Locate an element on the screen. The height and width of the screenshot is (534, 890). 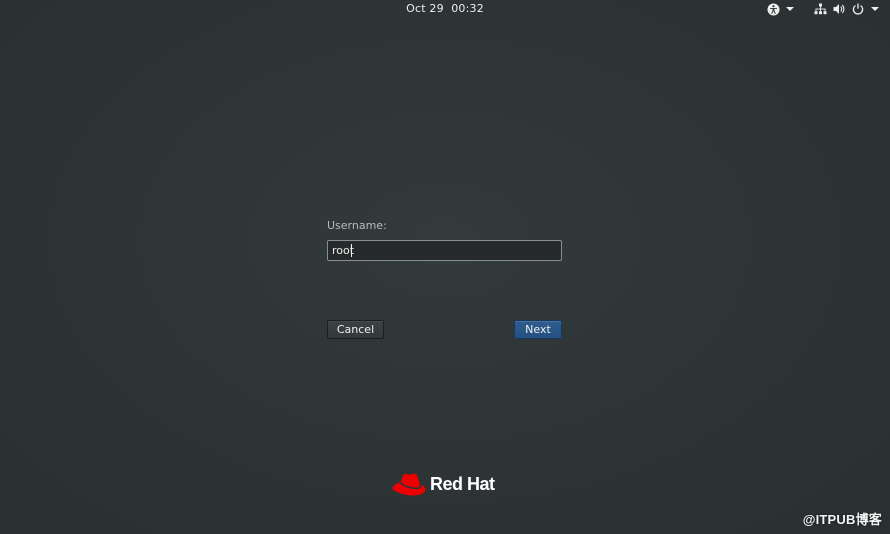
power-icon is located at coordinates (858, 9).